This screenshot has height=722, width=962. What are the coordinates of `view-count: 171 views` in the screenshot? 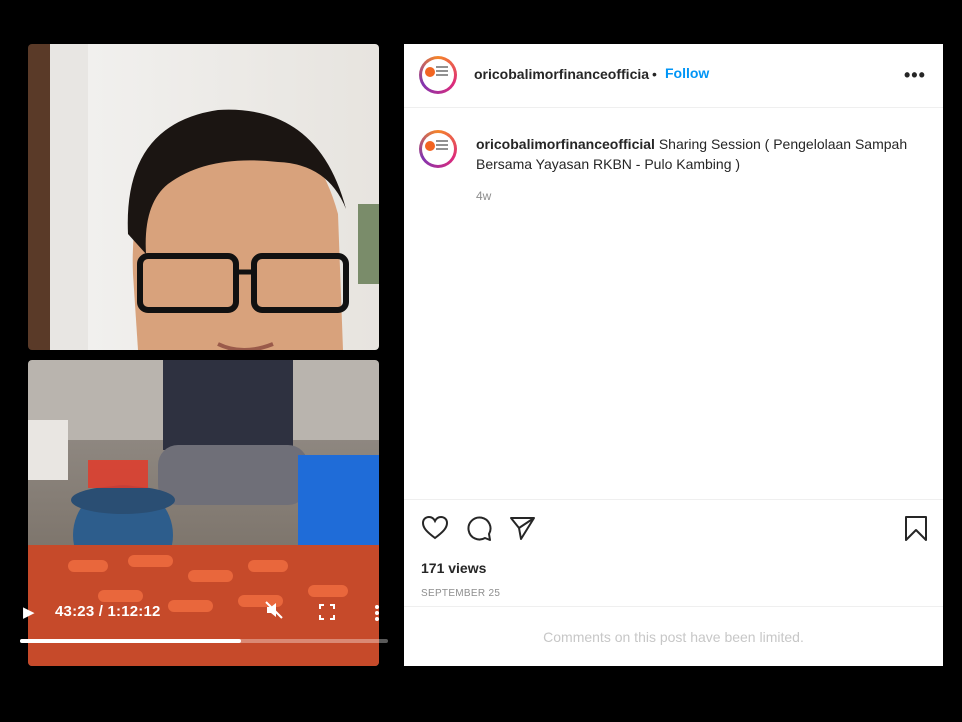 It's located at (453, 568).